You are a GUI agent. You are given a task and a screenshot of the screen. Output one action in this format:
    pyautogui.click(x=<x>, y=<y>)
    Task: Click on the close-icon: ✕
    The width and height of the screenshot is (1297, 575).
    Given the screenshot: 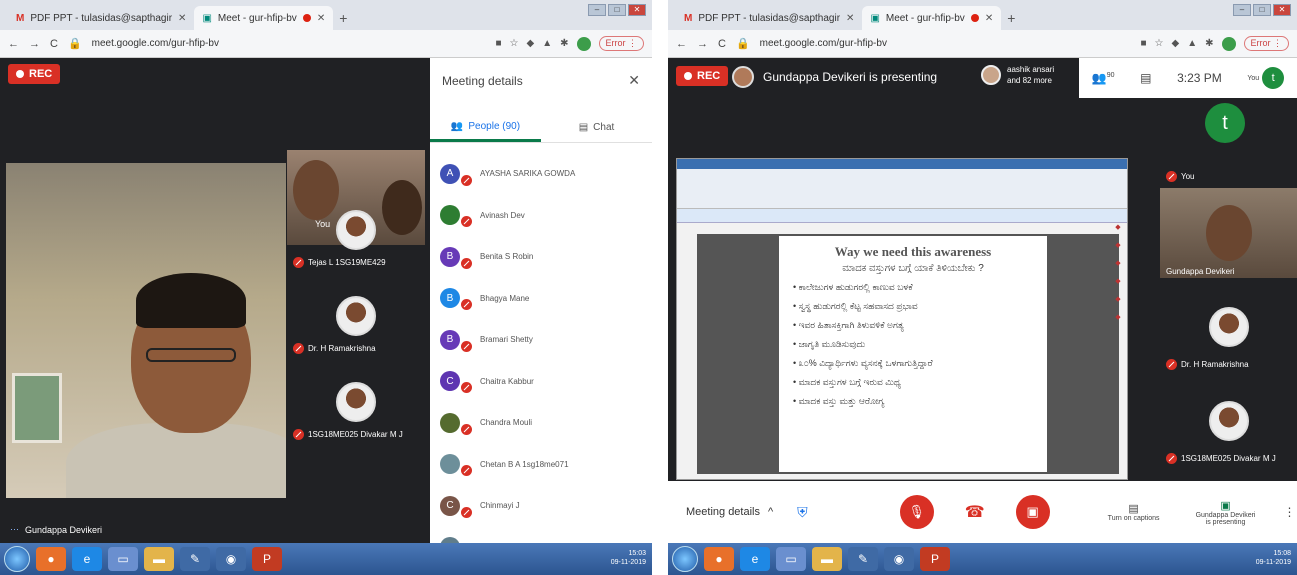 What is the action you would take?
    pyautogui.click(x=634, y=80)
    